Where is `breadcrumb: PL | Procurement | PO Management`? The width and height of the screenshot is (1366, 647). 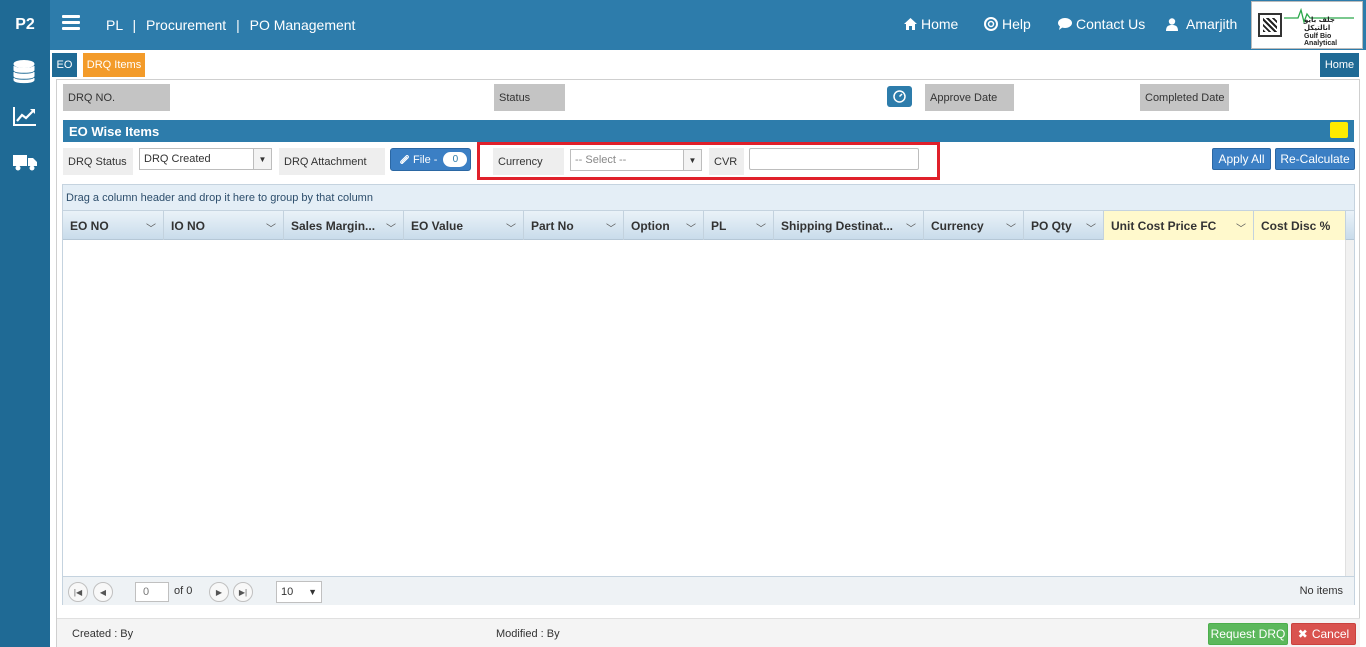
breadcrumb: PL | Procurement | PO Management is located at coordinates (231, 25).